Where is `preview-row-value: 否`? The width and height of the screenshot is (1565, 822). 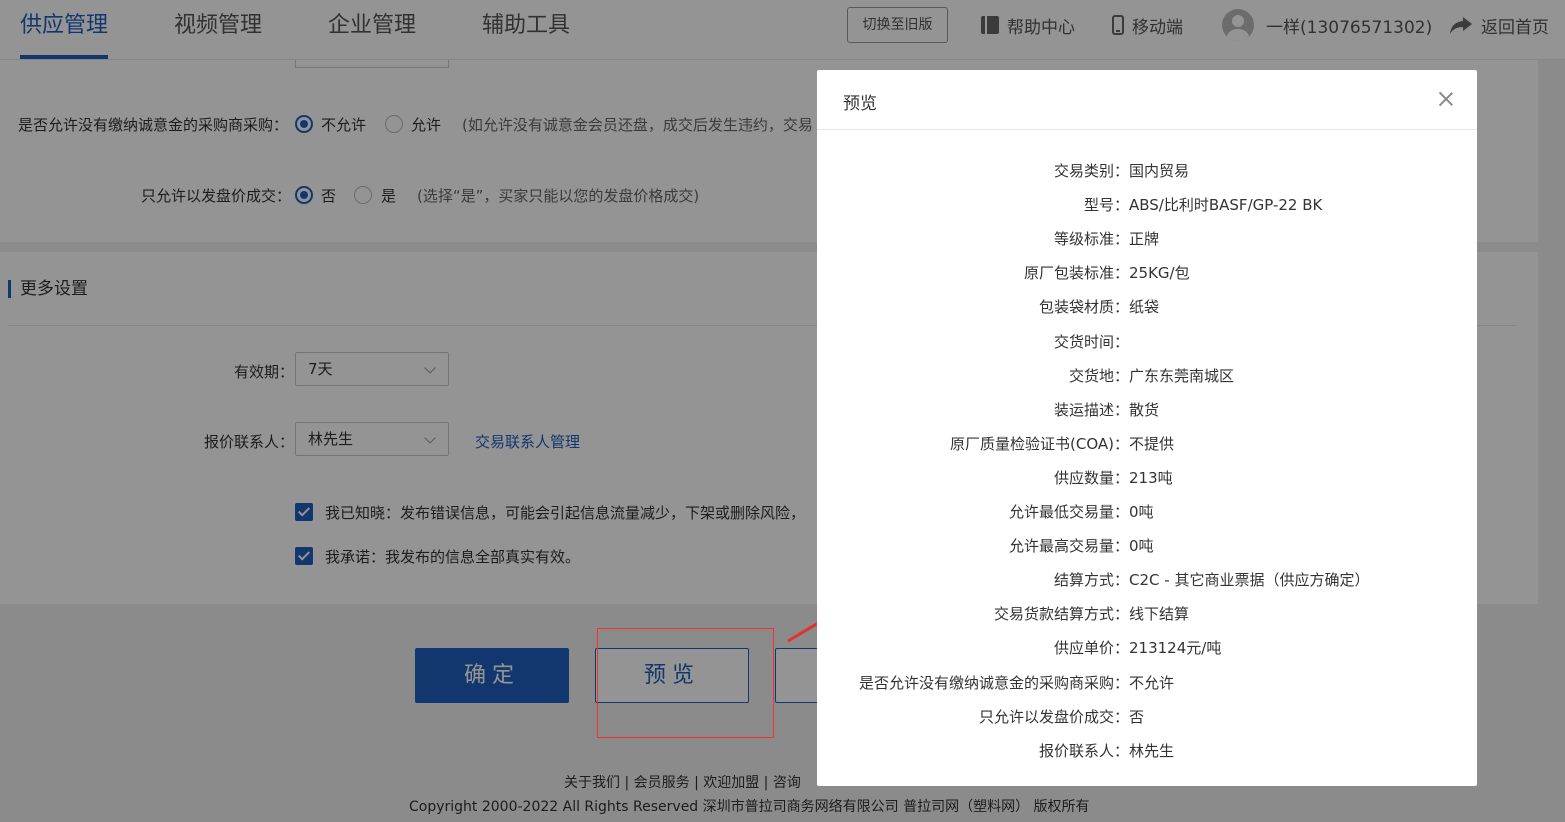
preview-row-value: 否 is located at coordinates (1137, 716).